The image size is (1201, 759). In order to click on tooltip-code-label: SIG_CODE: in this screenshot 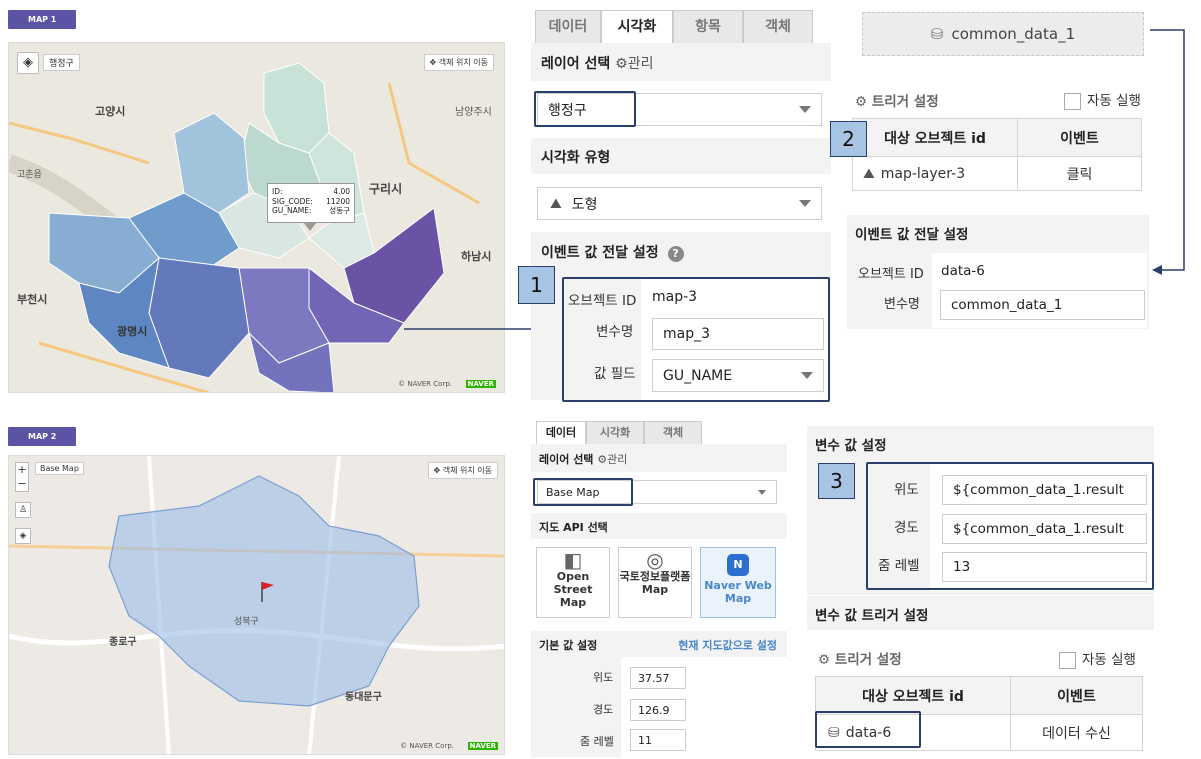, I will do `click(292, 201)`.